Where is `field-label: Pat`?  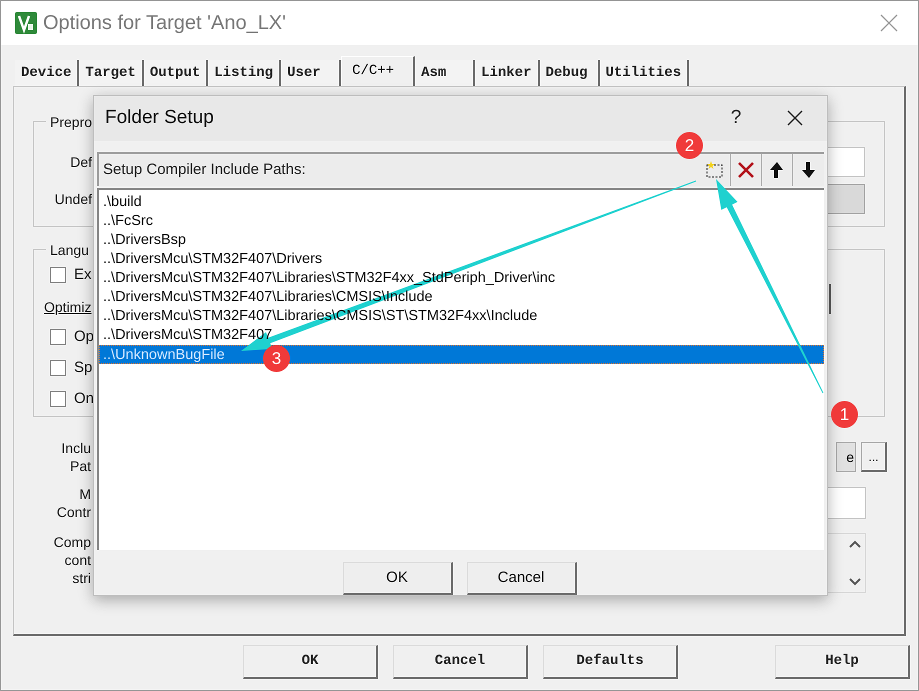
field-label: Pat is located at coordinates (80, 466).